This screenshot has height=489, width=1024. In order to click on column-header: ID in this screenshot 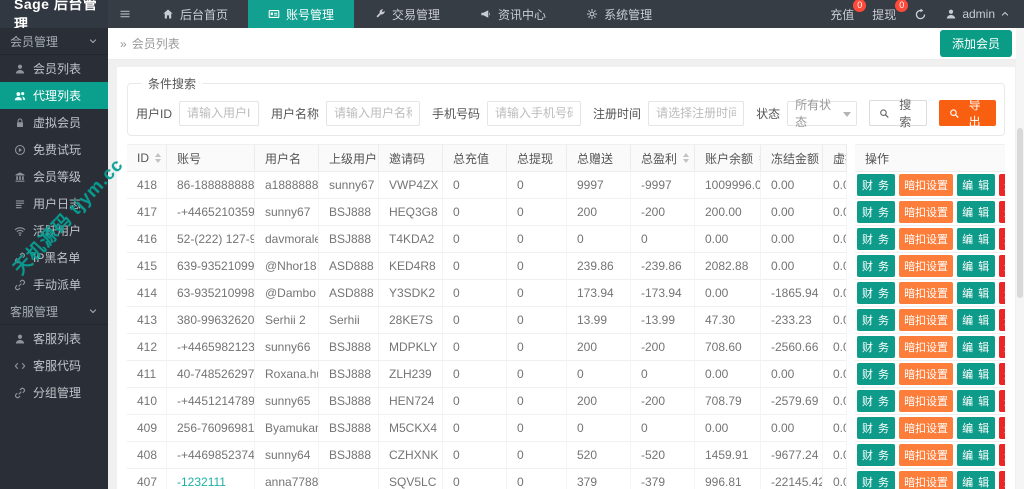, I will do `click(147, 158)`.